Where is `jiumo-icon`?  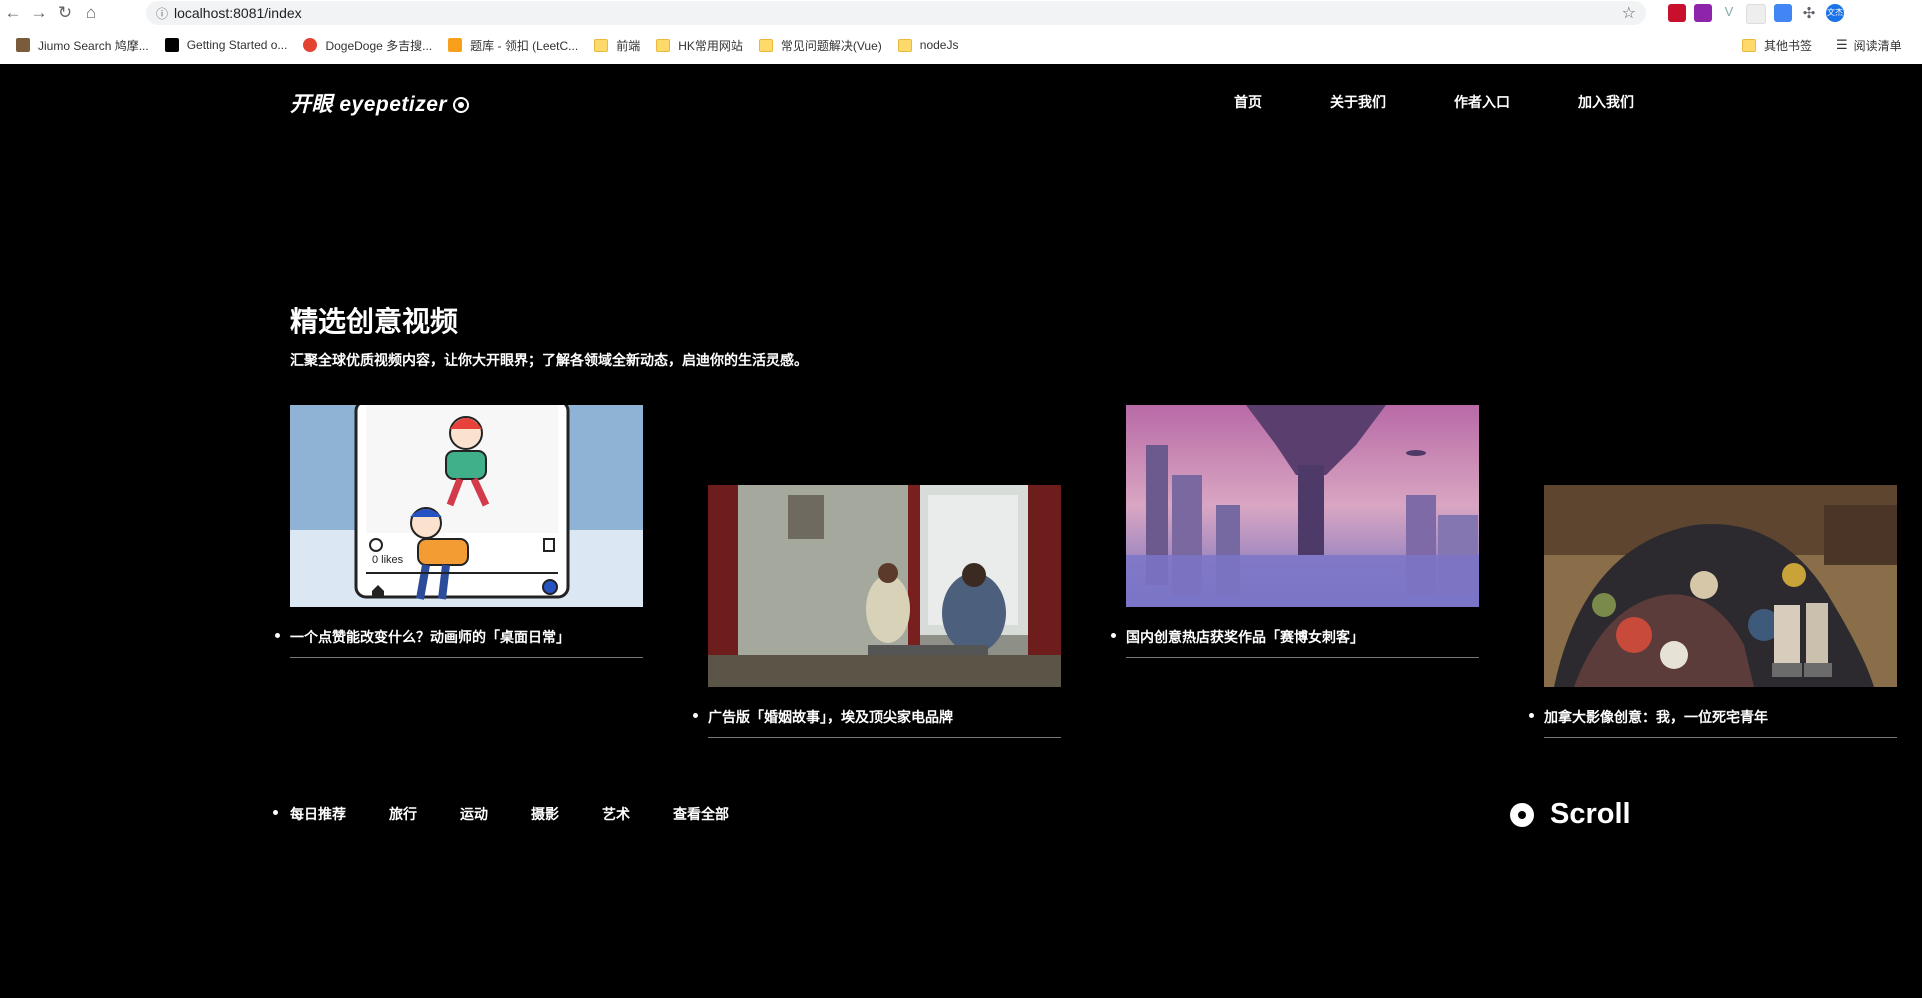
jiumo-icon is located at coordinates (23, 45).